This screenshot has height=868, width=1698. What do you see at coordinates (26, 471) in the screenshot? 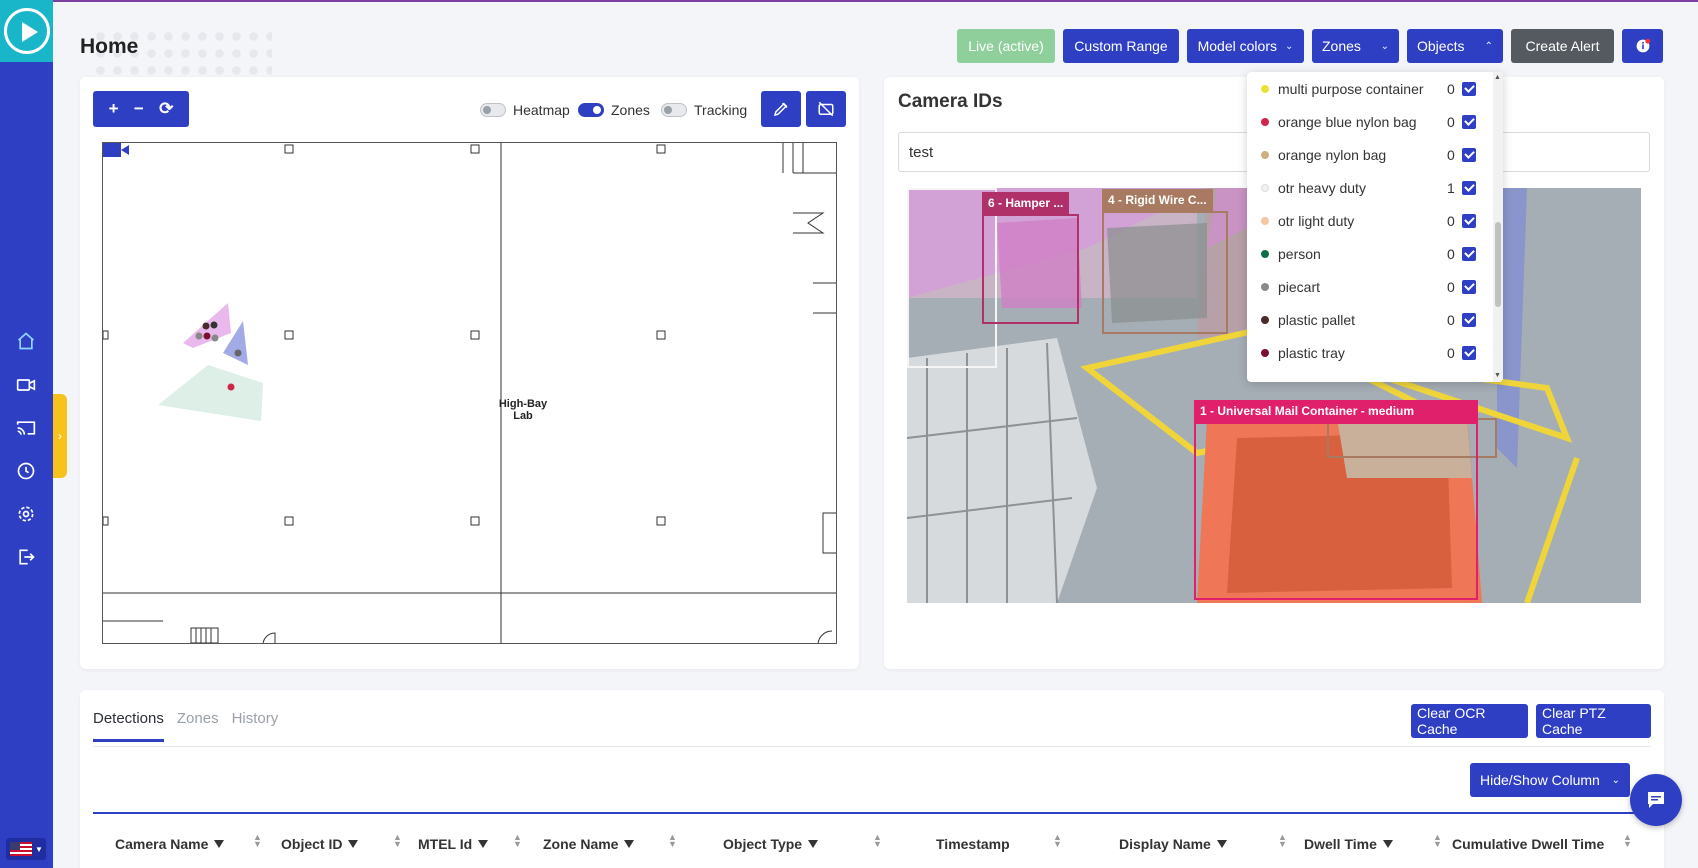
I see `history-icon` at bounding box center [26, 471].